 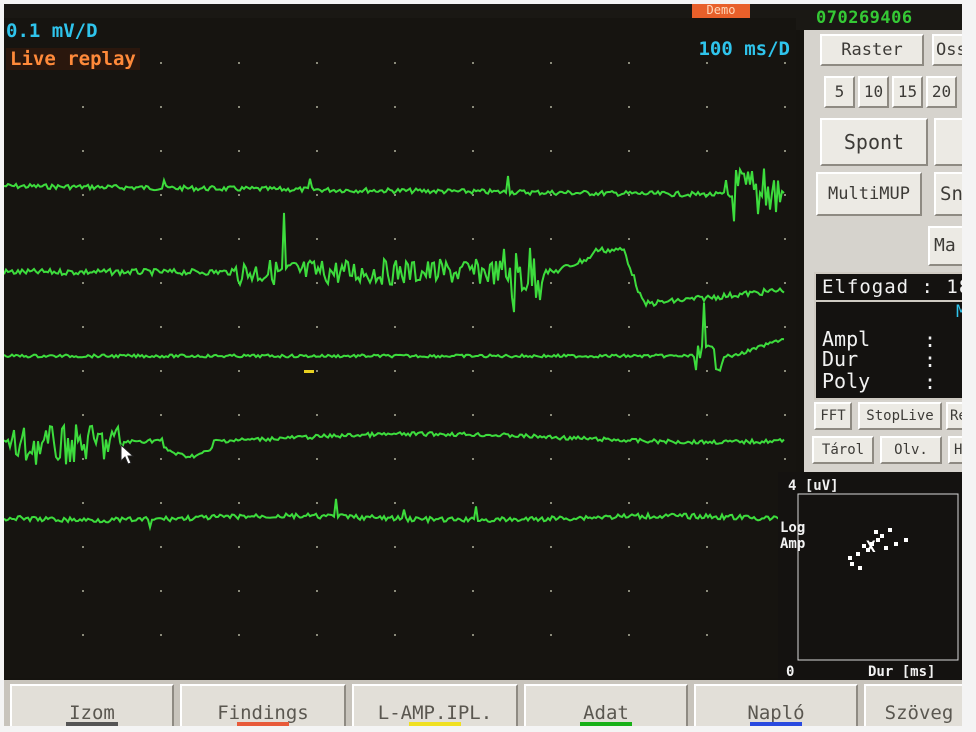 What do you see at coordinates (878, 549) in the screenshot?
I see `scatter-points` at bounding box center [878, 549].